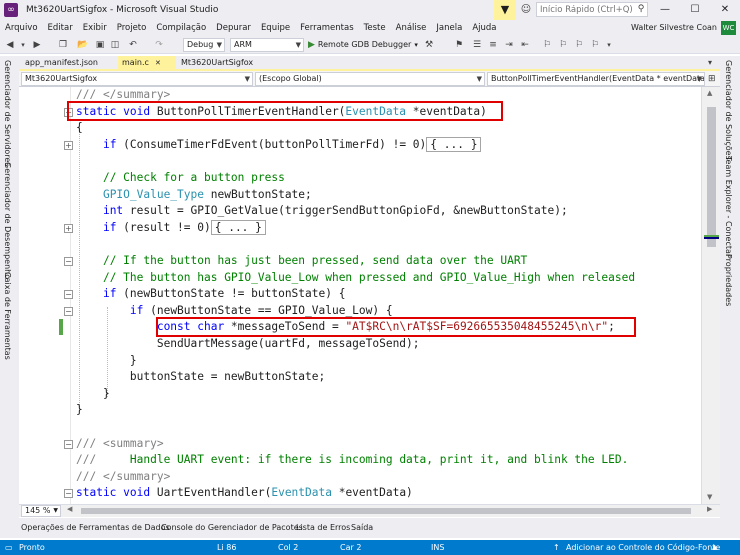 The height and width of the screenshot is (555, 740). I want to click on filter-icon: ▼, so click(505, 10).